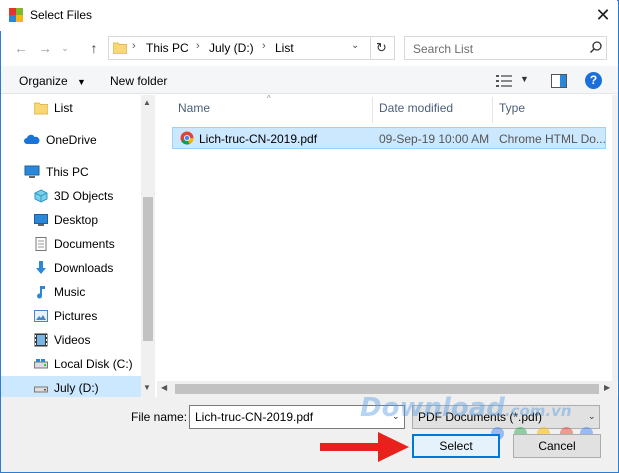  I want to click on app-icon, so click(16, 15).